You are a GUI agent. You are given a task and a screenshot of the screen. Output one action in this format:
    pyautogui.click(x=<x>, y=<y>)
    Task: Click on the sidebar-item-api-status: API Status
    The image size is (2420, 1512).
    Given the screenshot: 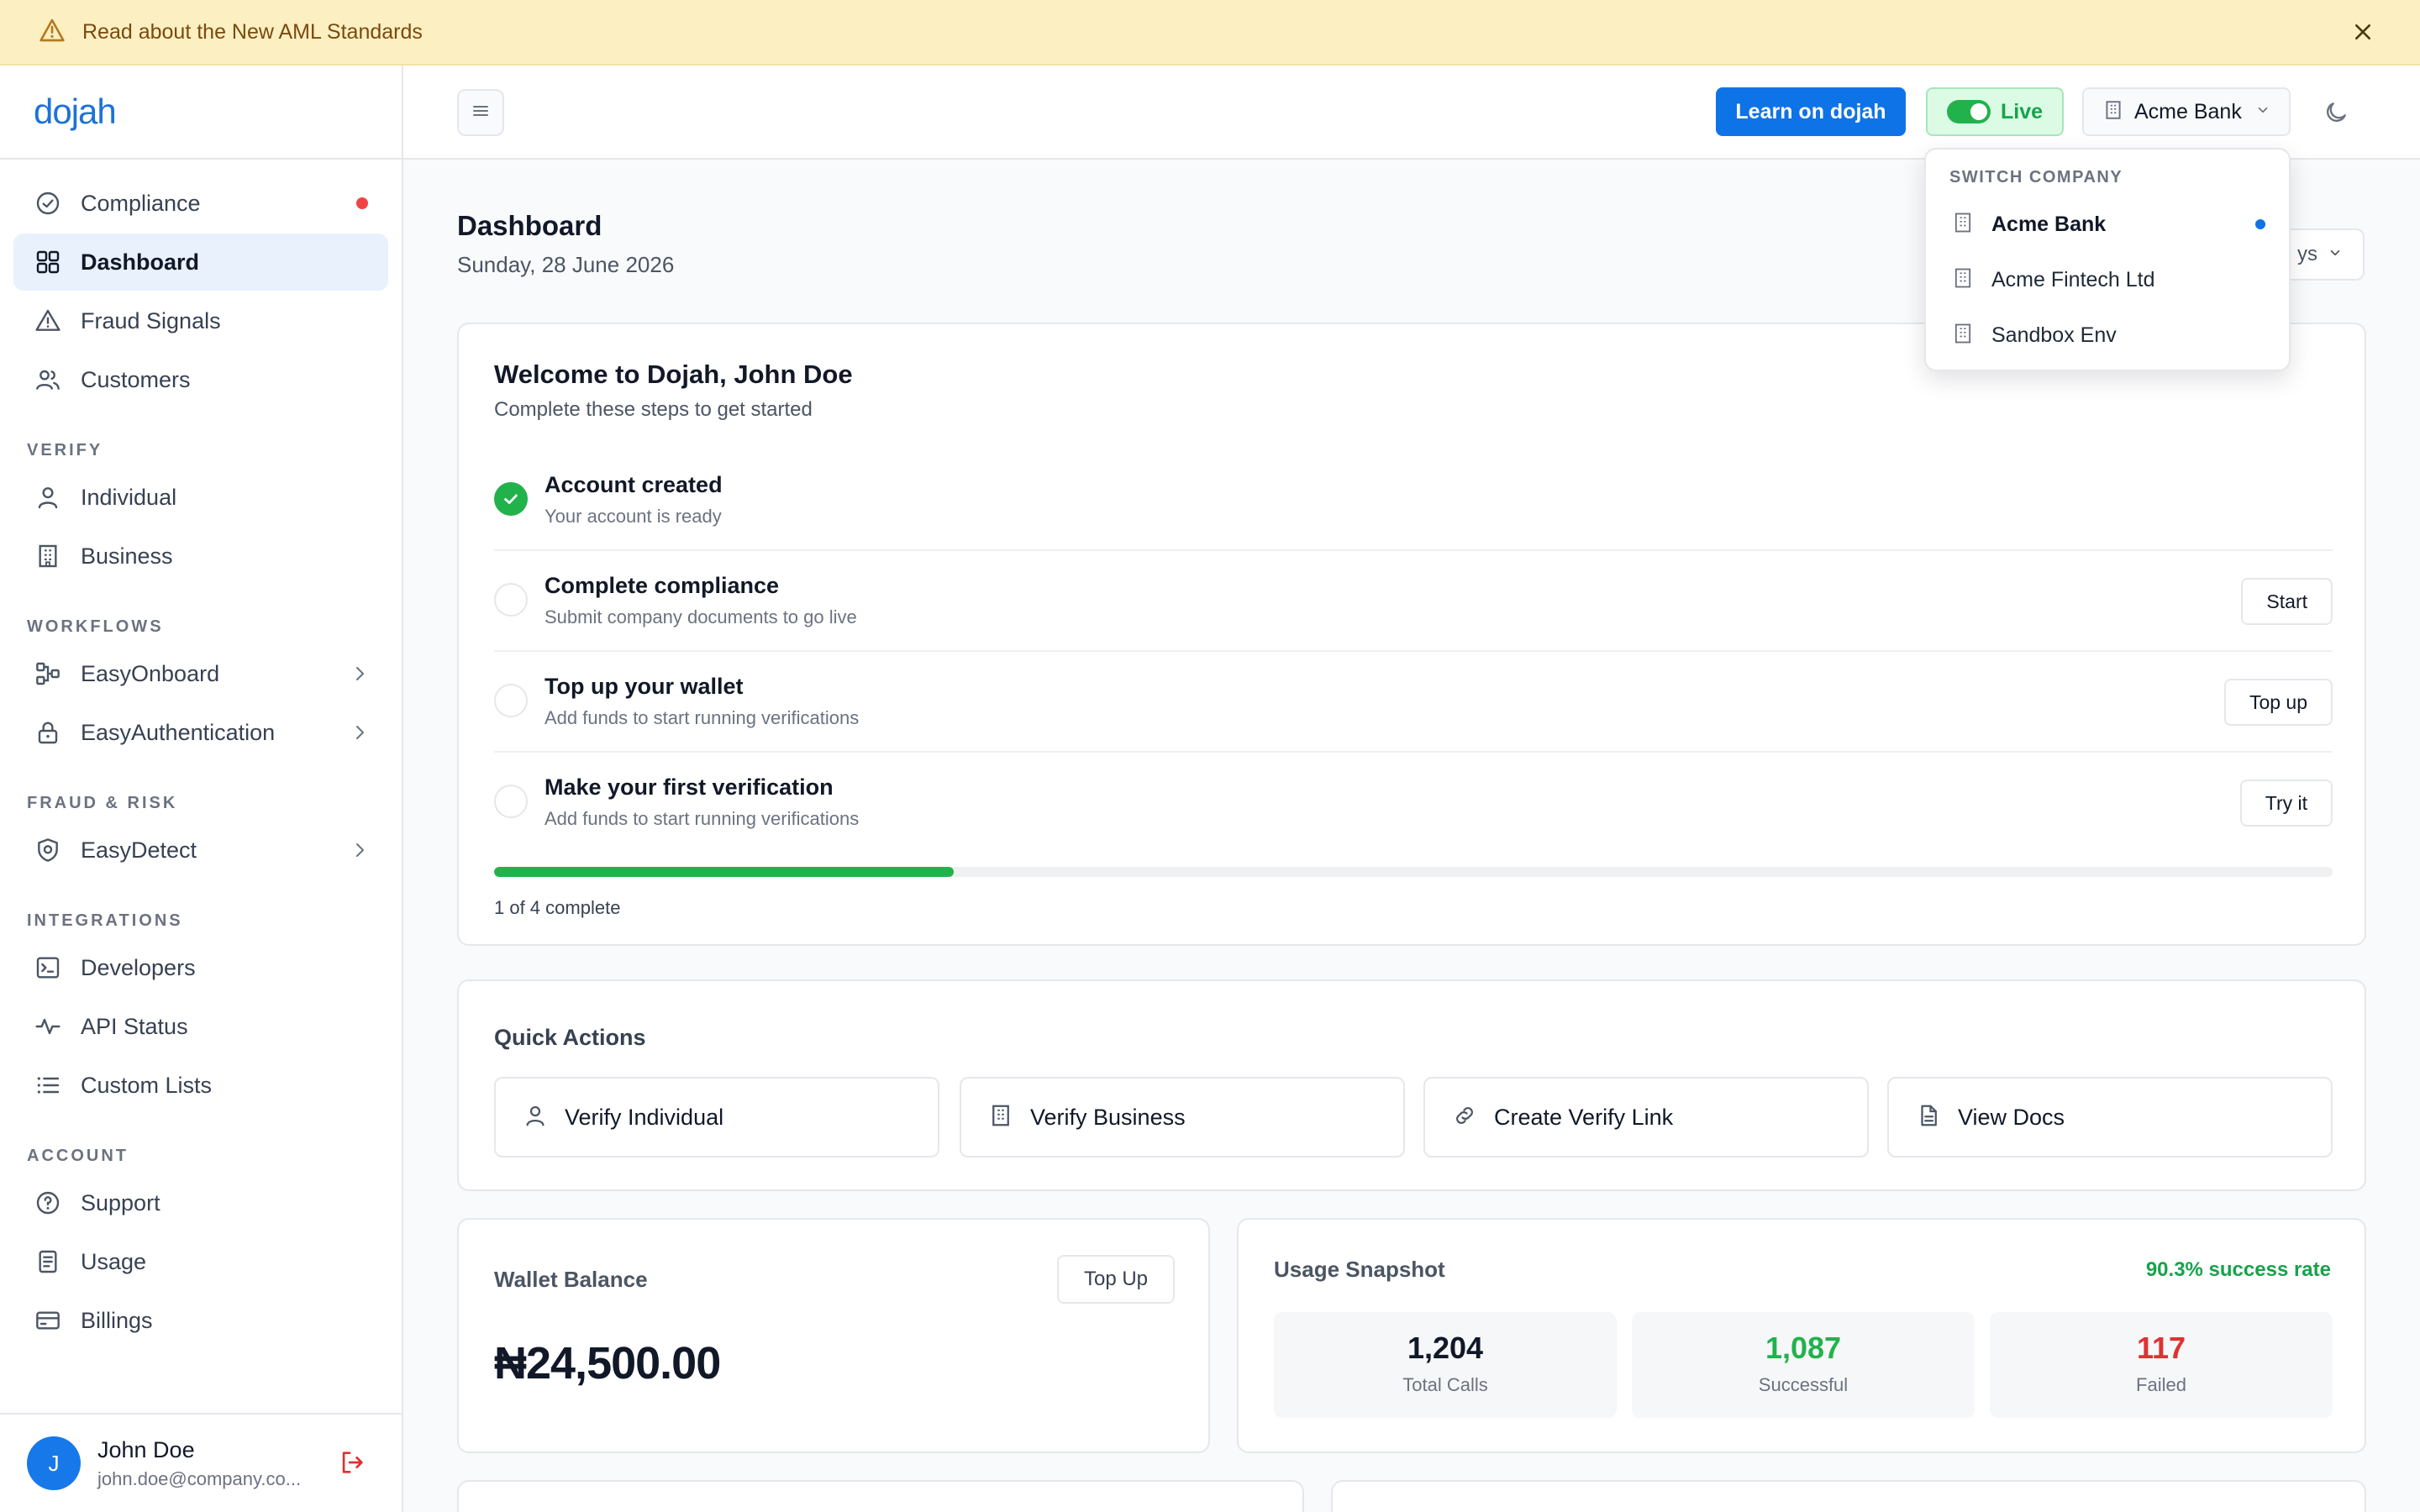 What is the action you would take?
    pyautogui.click(x=200, y=1026)
    